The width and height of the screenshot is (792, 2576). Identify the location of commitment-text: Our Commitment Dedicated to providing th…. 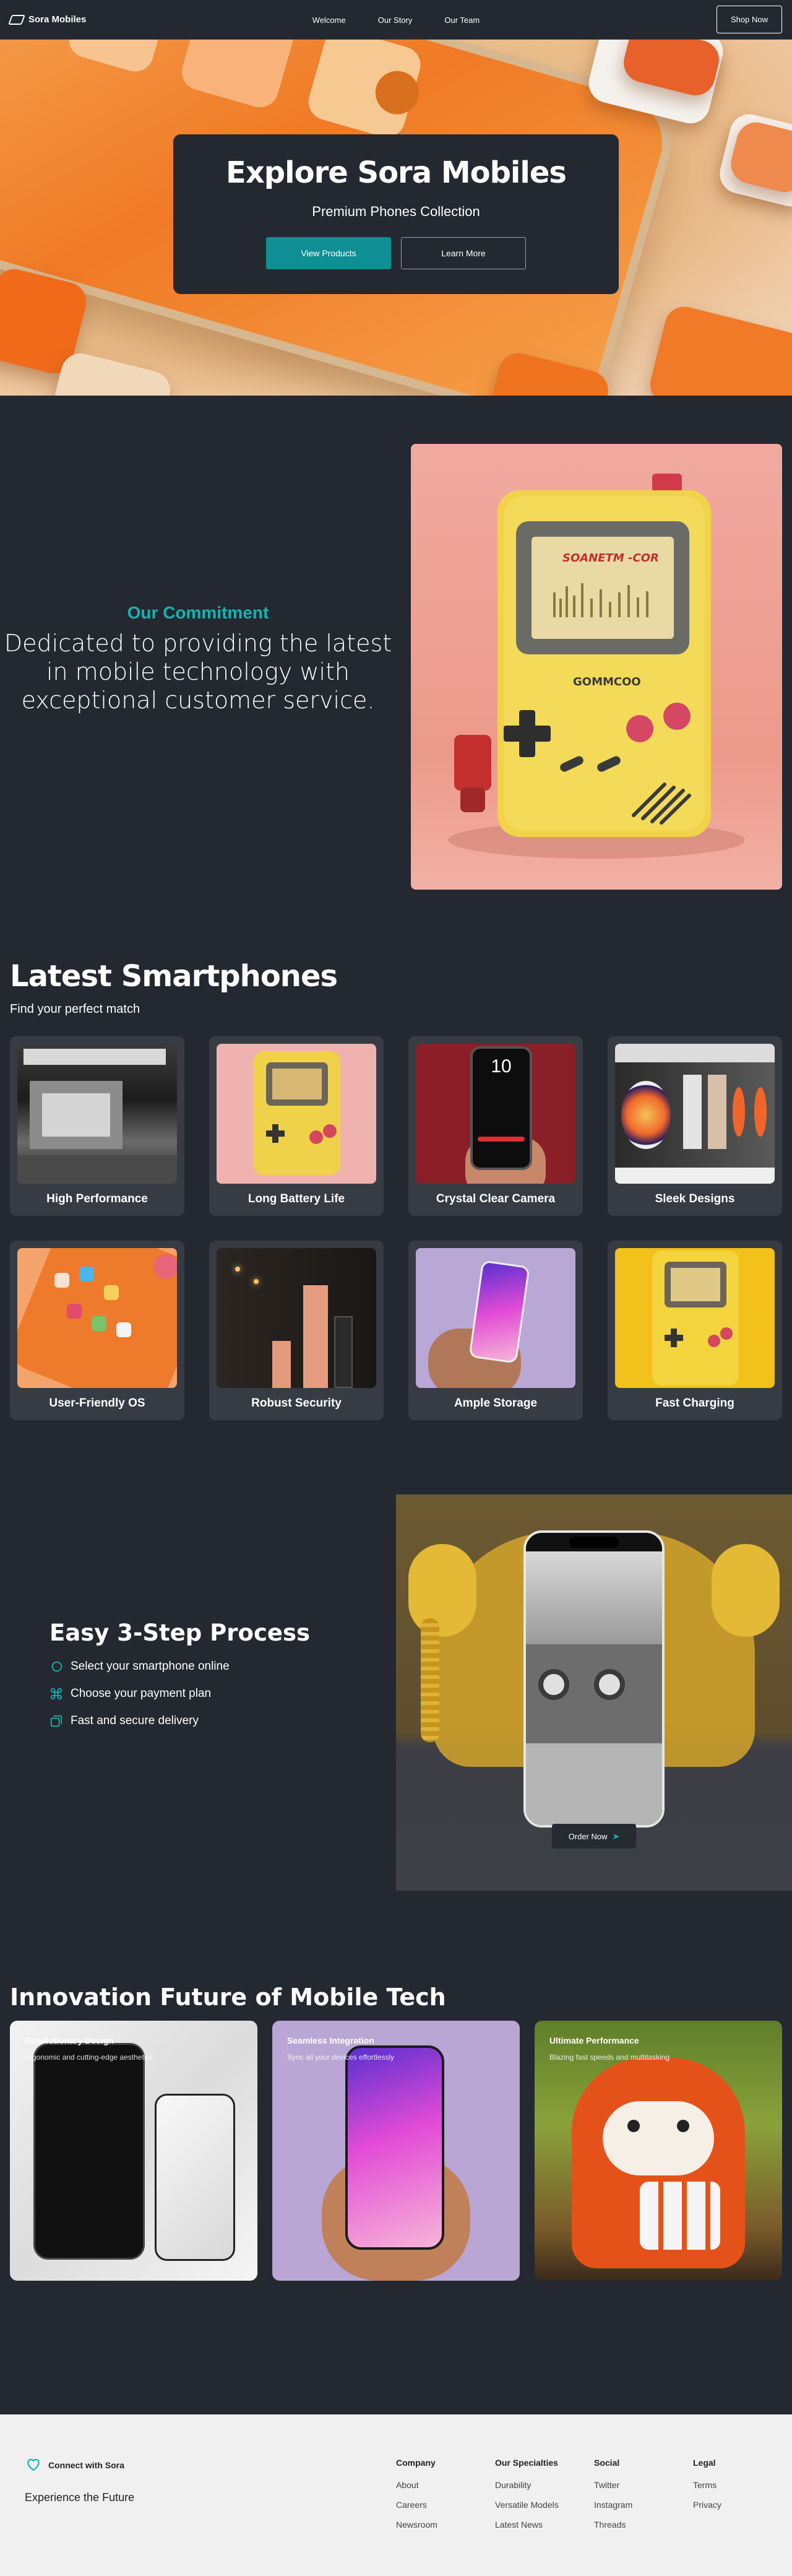
(198, 658).